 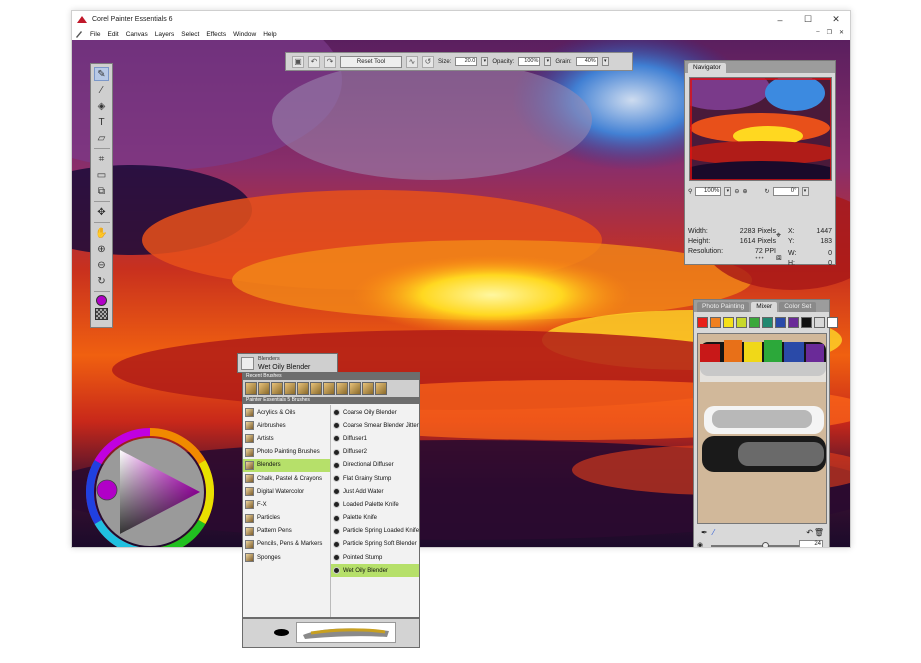 What do you see at coordinates (548, 61) in the screenshot?
I see `opacity-dropdown-icon: ▾` at bounding box center [548, 61].